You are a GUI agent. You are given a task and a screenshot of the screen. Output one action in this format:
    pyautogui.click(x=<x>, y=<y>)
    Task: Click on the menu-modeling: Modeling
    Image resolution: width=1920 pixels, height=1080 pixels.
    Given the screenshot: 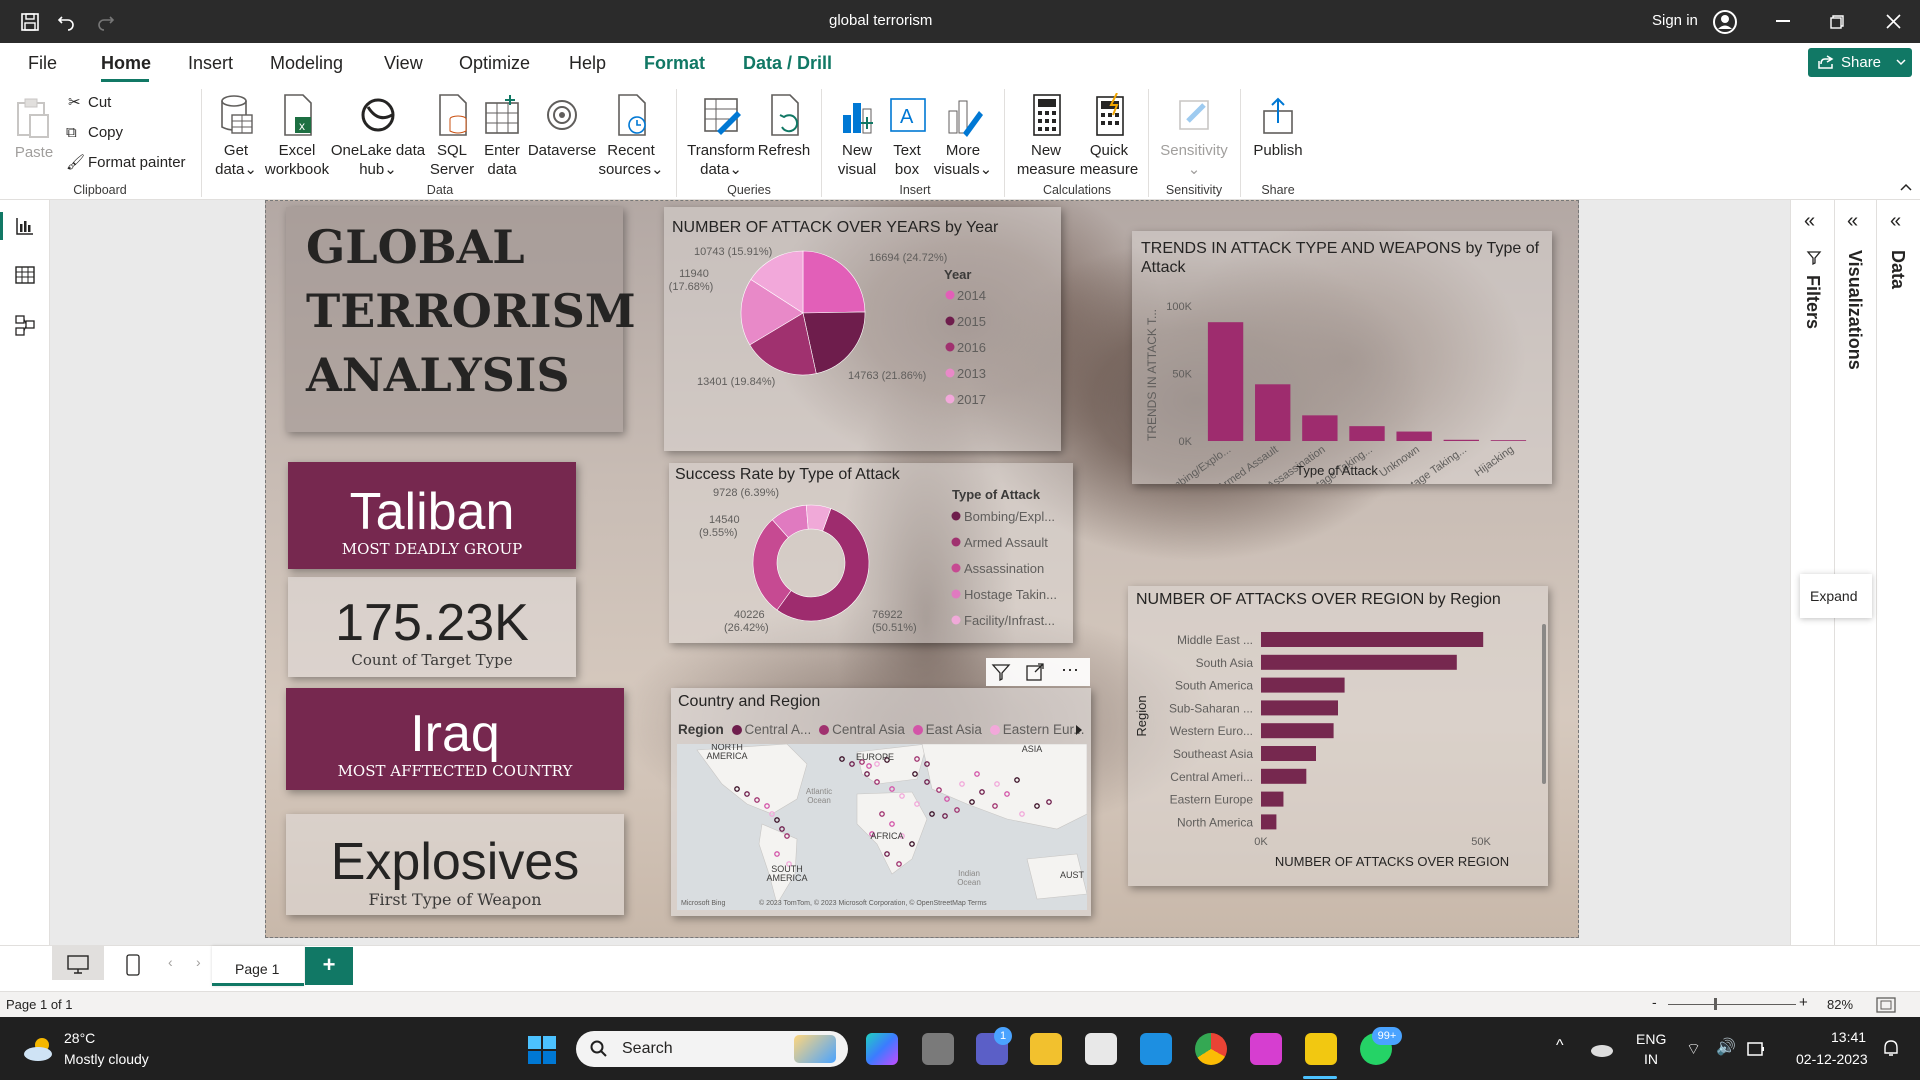 What is the action you would take?
    pyautogui.click(x=306, y=63)
    